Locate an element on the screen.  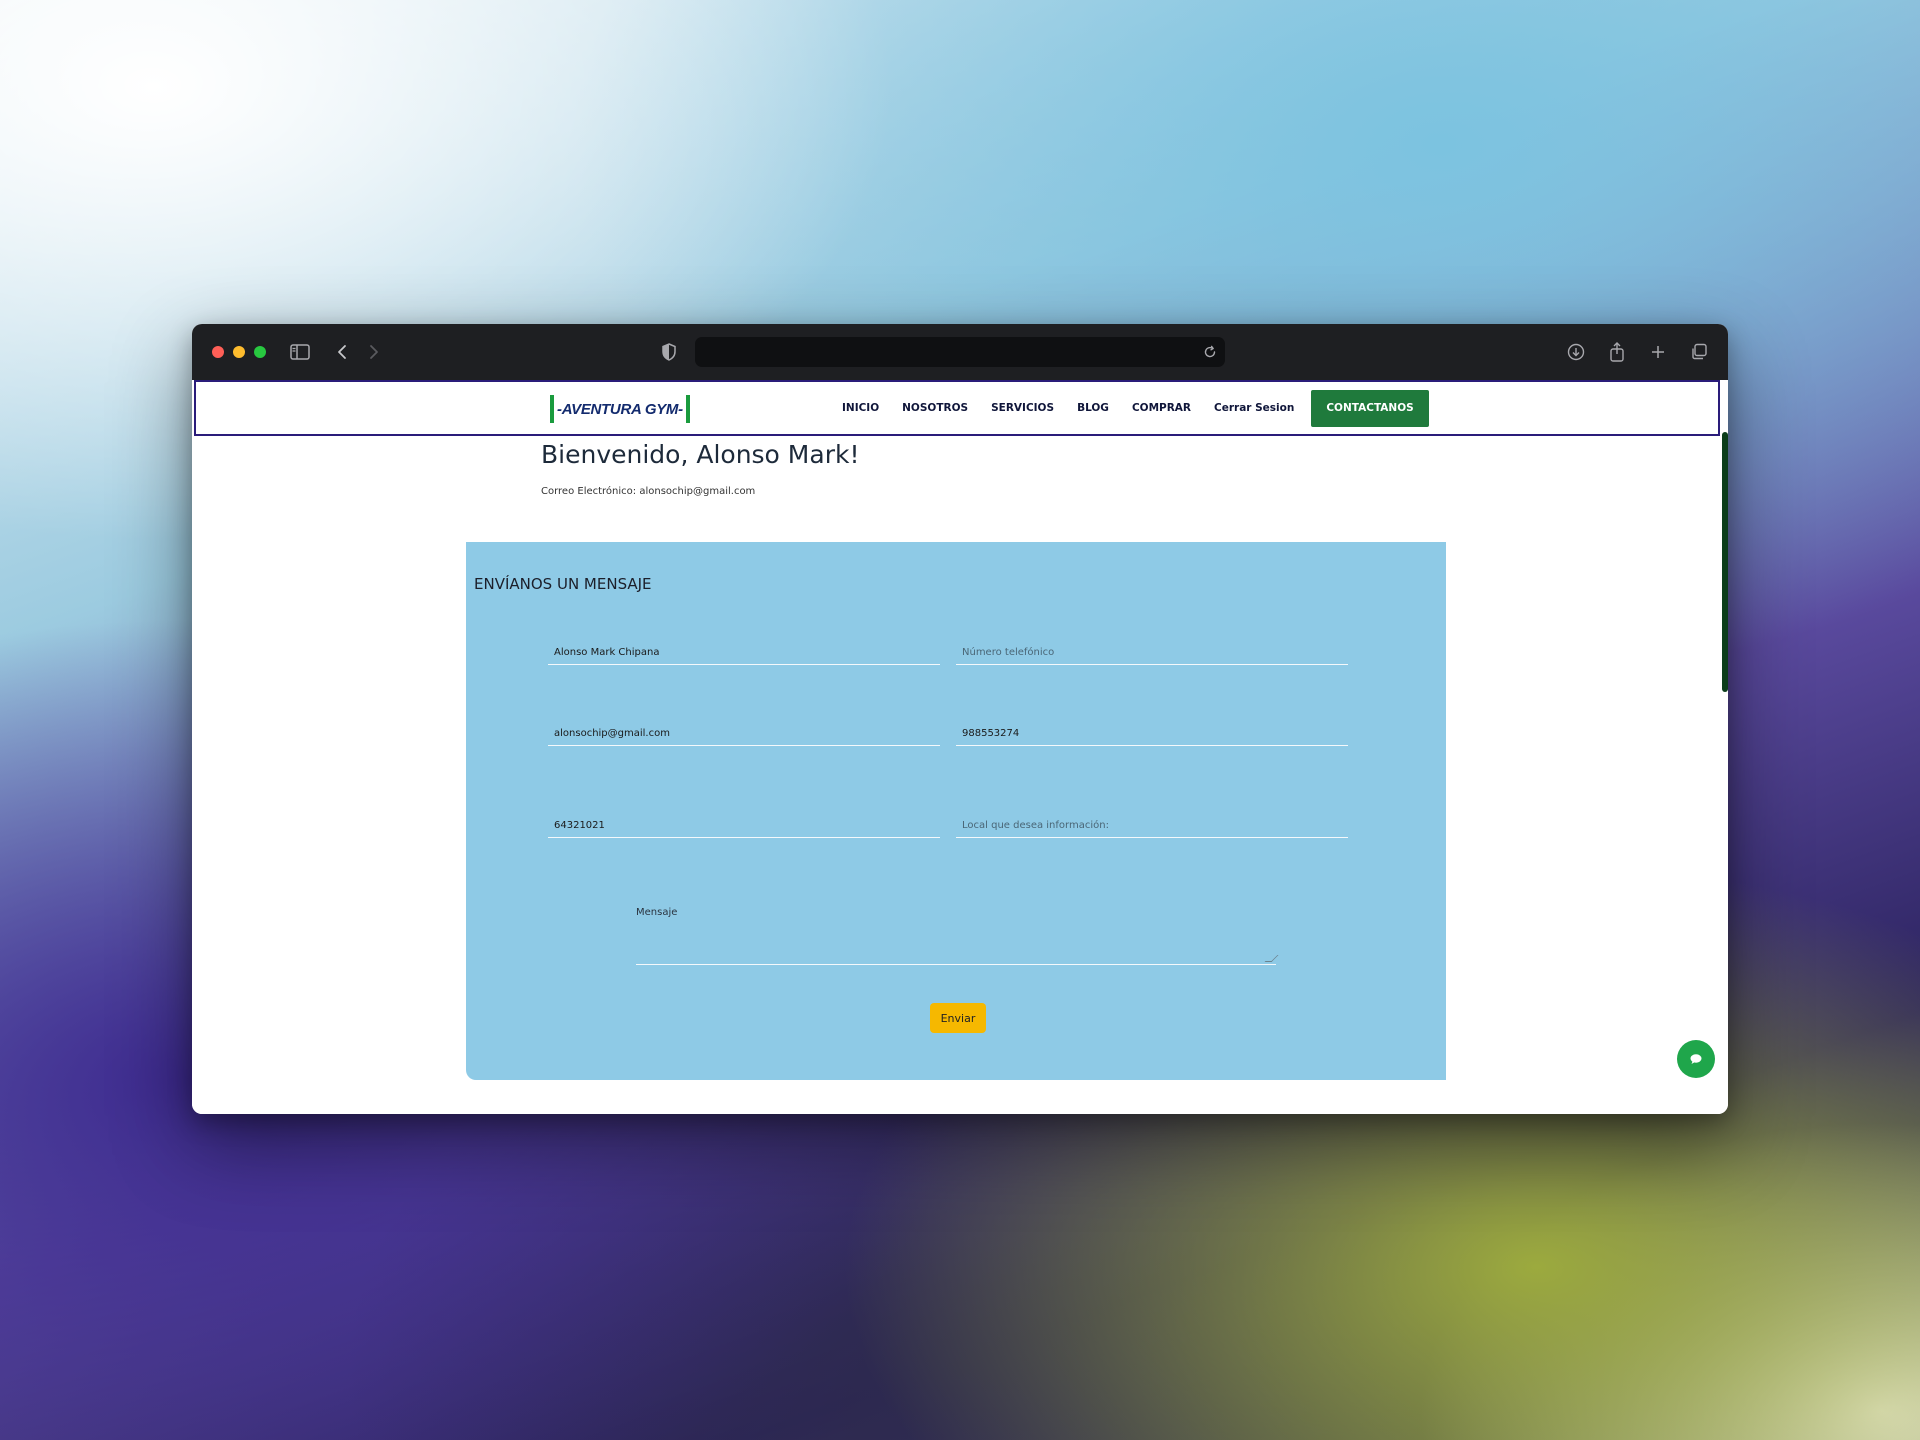
logo-text: -AVENTURA GYM- is located at coordinates (620, 409).